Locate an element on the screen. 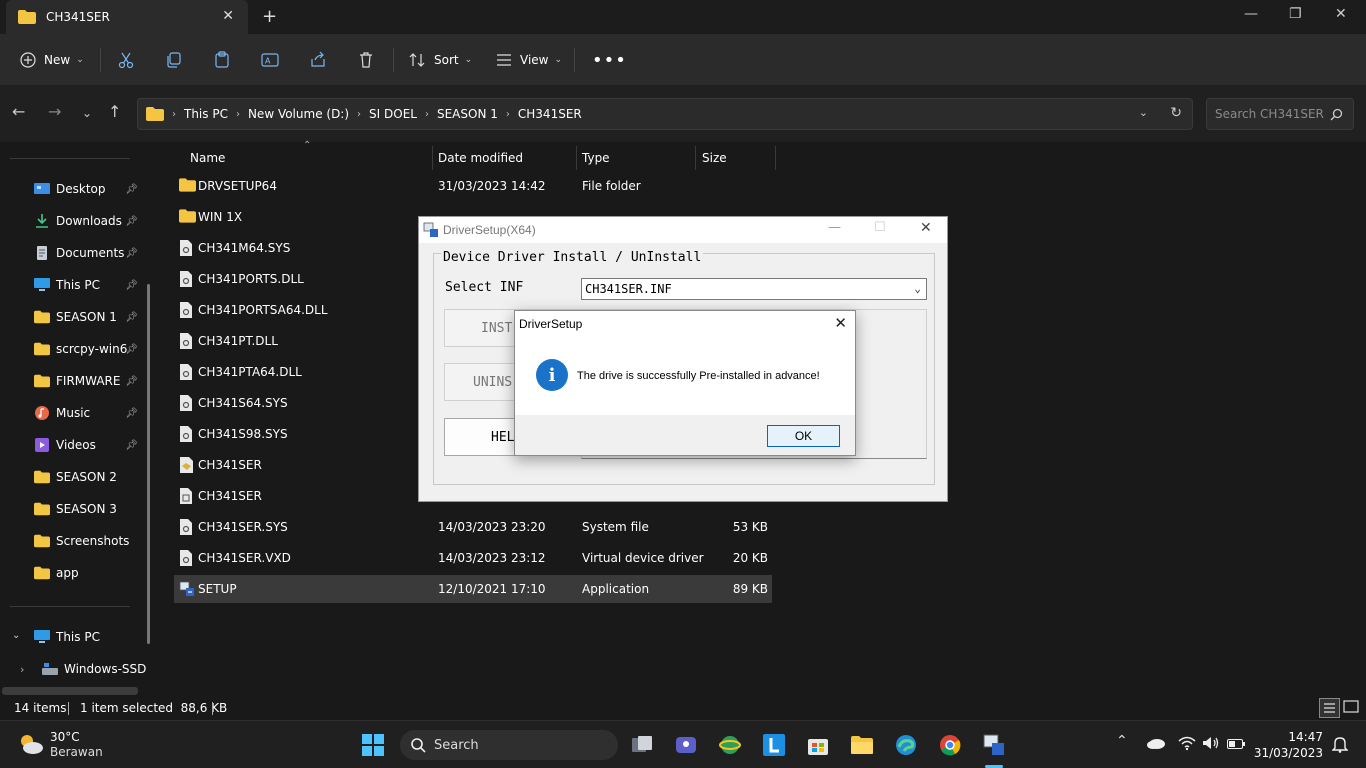 The height and width of the screenshot is (768, 1366). address-dropdown-icon: ⌄ is located at coordinates (1143, 112).